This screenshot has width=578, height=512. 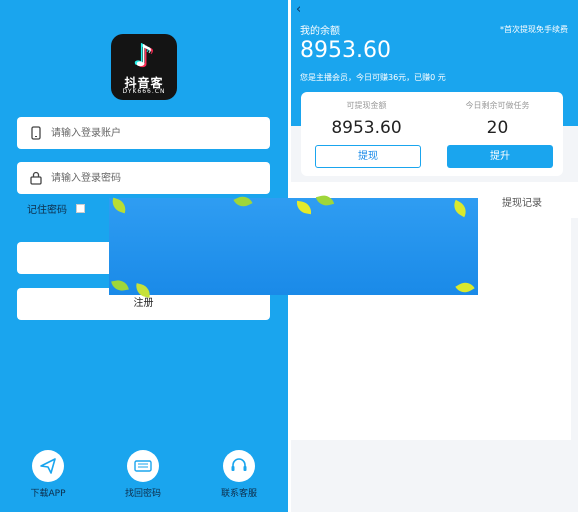 What do you see at coordinates (47, 210) in the screenshot?
I see `remember-label: 记住密码` at bounding box center [47, 210].